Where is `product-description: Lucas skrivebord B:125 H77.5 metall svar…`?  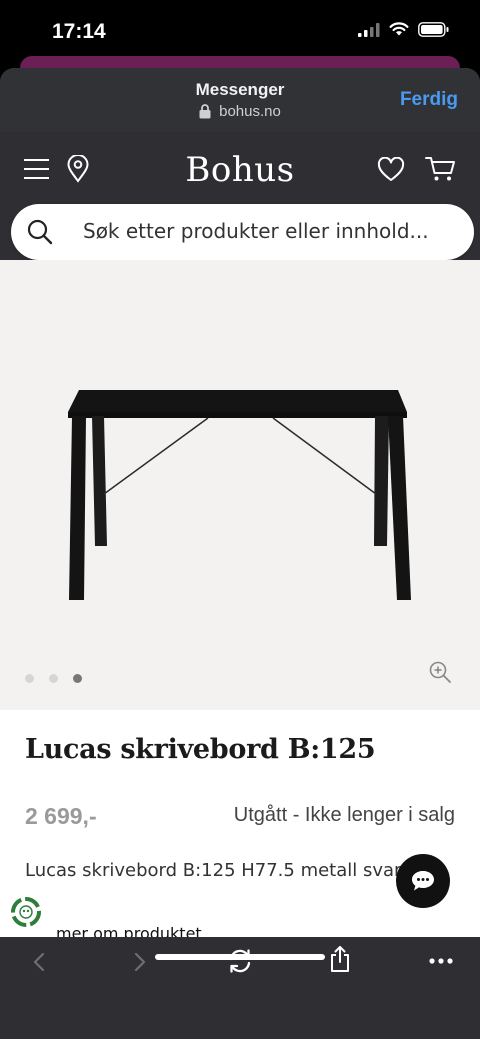
product-description: Lucas skrivebord B:125 H77.5 metall svar… is located at coordinates (217, 870).